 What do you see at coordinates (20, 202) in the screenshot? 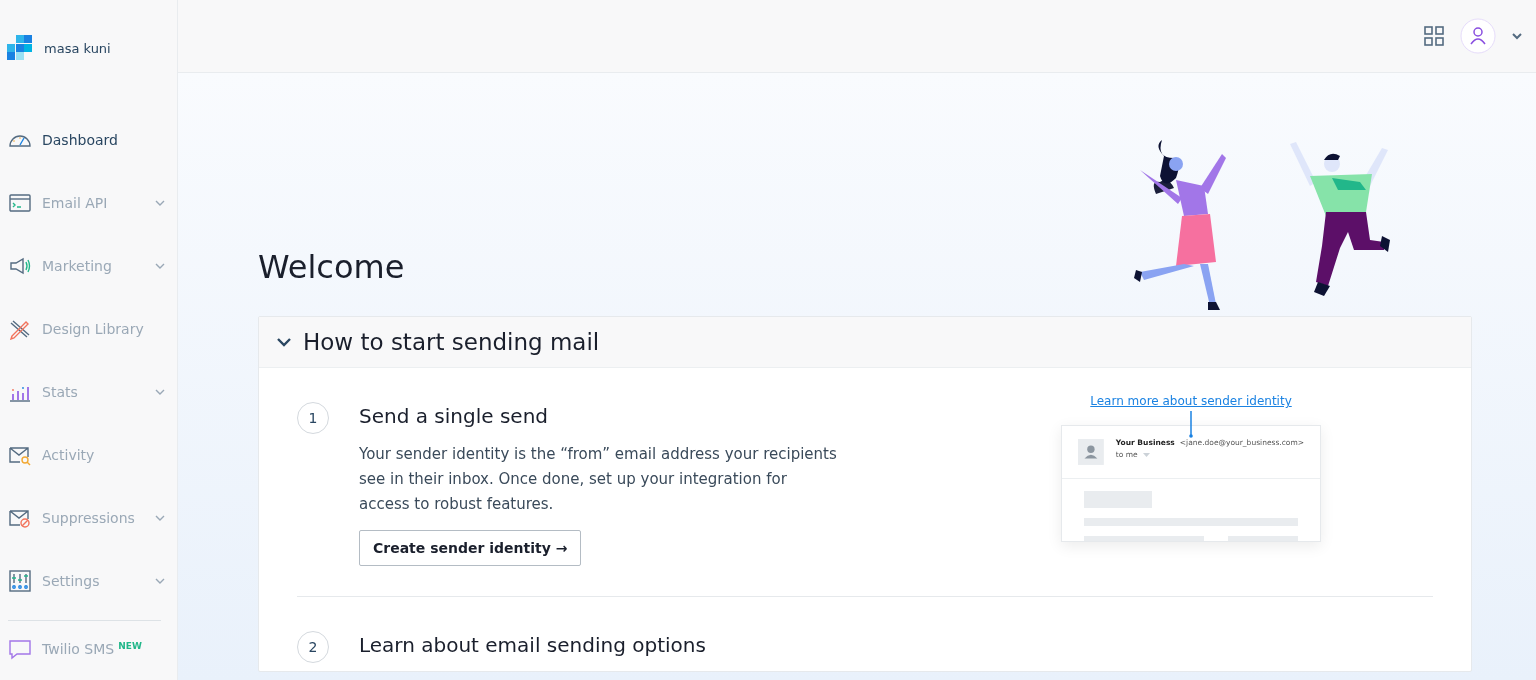
I see `terminal-window-icon` at bounding box center [20, 202].